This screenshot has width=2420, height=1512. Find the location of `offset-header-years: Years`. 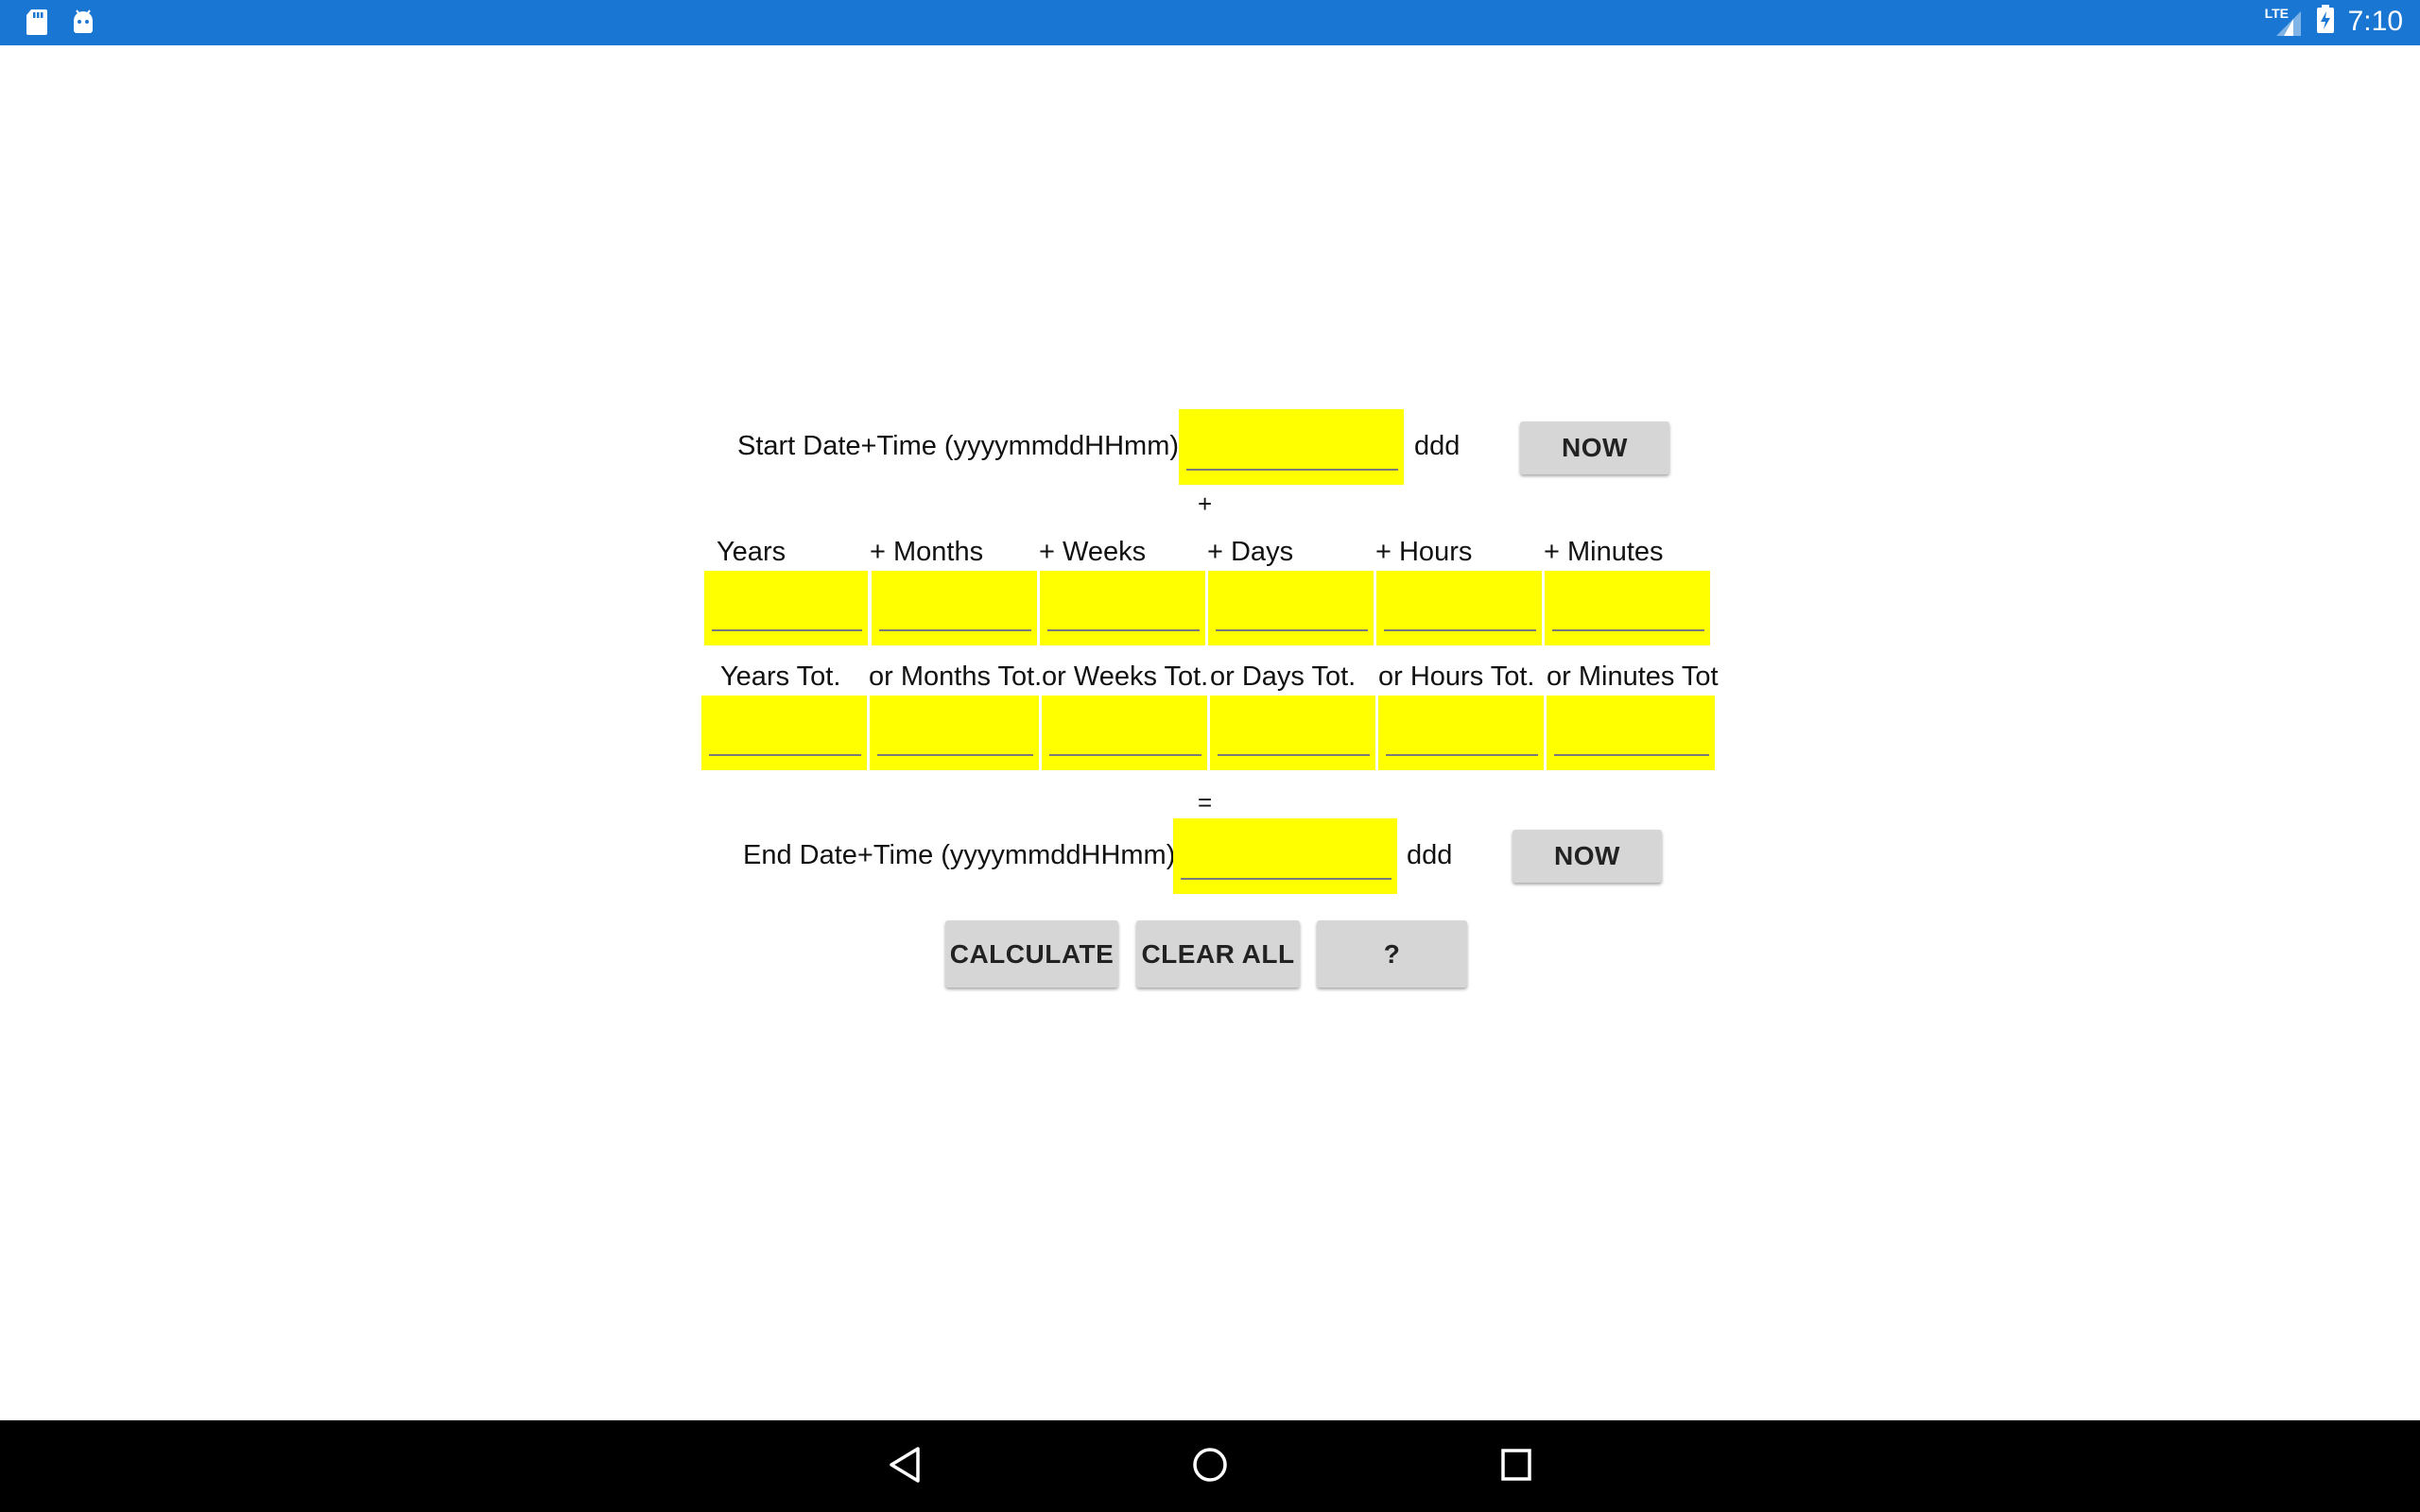

offset-header-years: Years is located at coordinates (751, 552).